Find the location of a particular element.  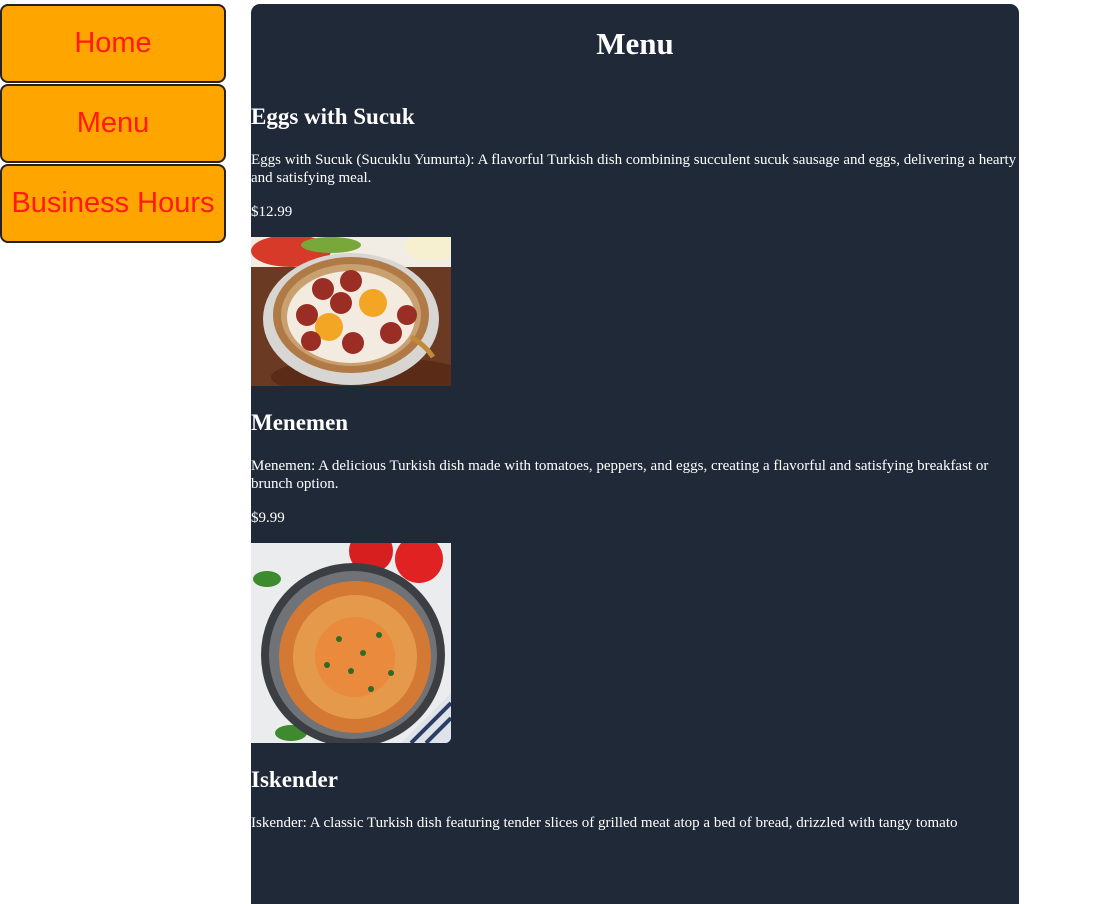

menu-item-title: Menemen is located at coordinates (300, 422).